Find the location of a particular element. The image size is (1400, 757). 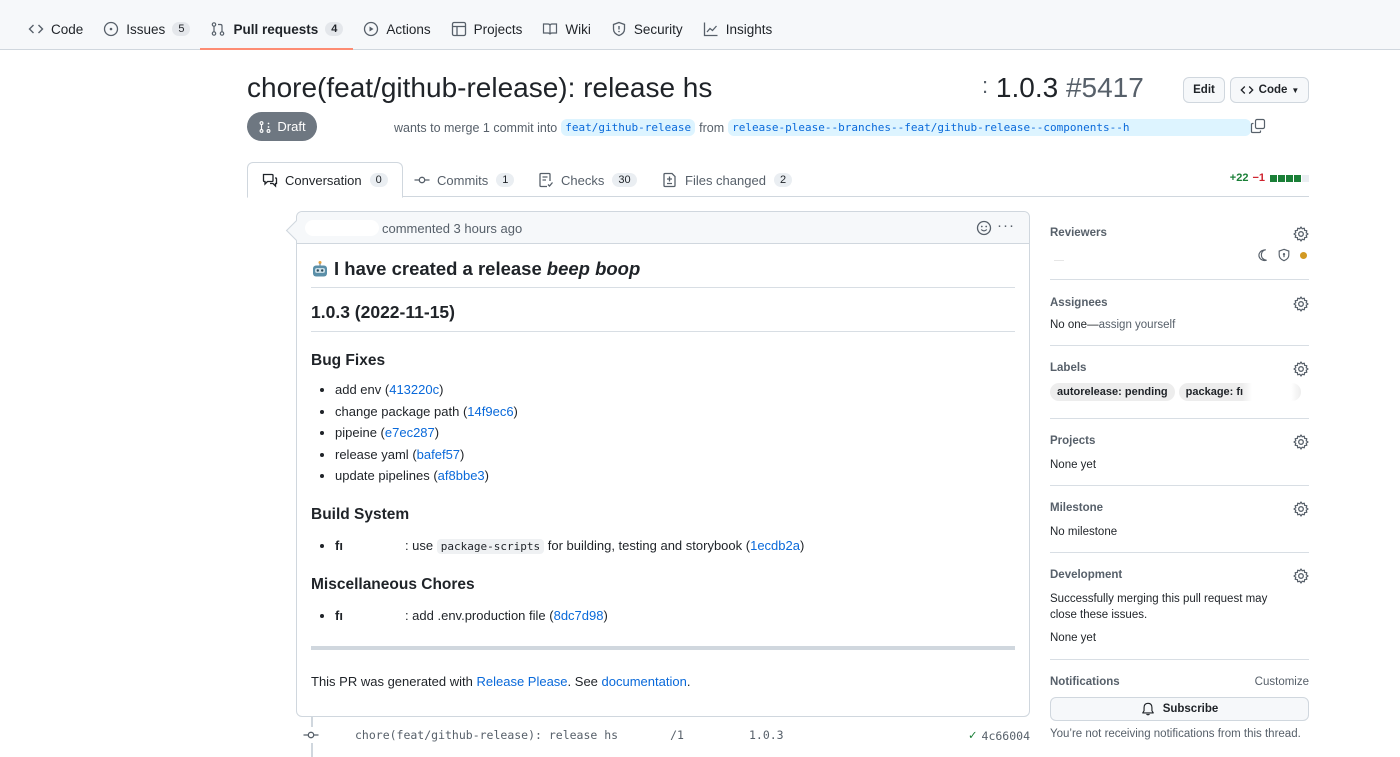

tab-files-changed-label: Files changed is located at coordinates (725, 180).